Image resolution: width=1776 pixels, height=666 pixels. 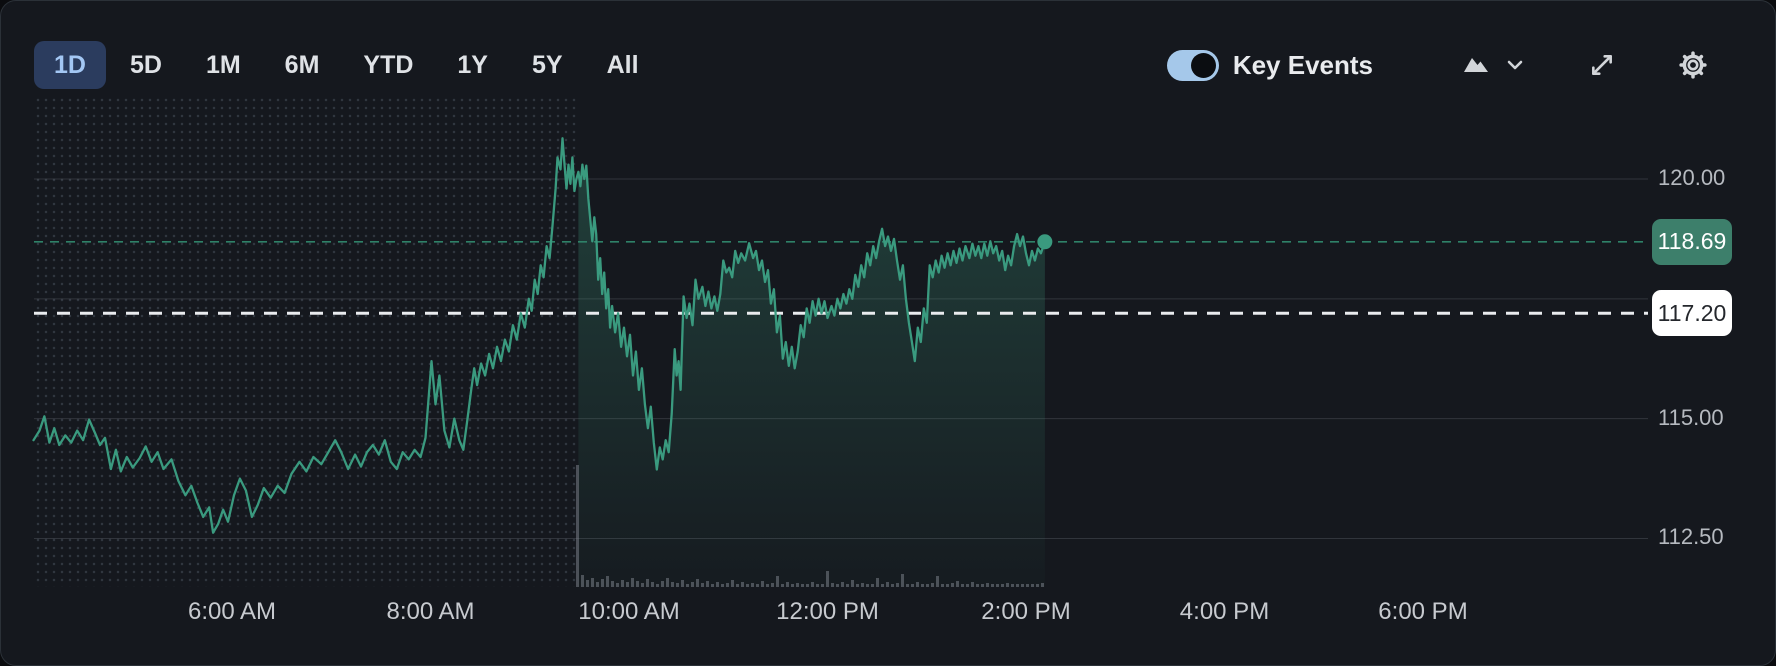 I want to click on y-tick-label: 120.00, so click(x=1692, y=177).